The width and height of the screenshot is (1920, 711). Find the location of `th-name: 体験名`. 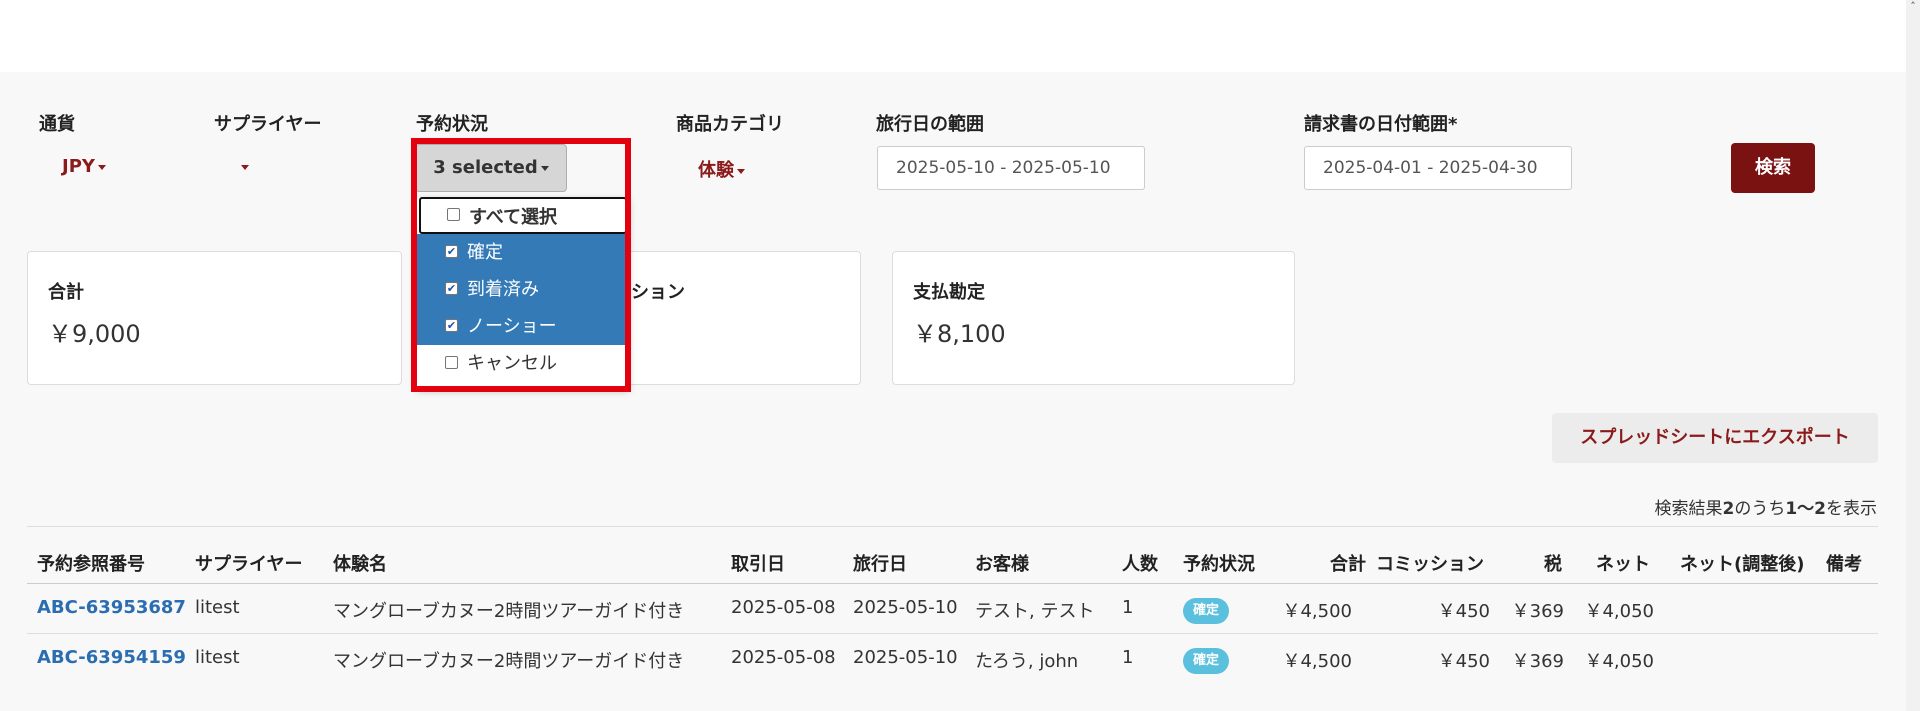

th-name: 体験名 is located at coordinates (360, 563).